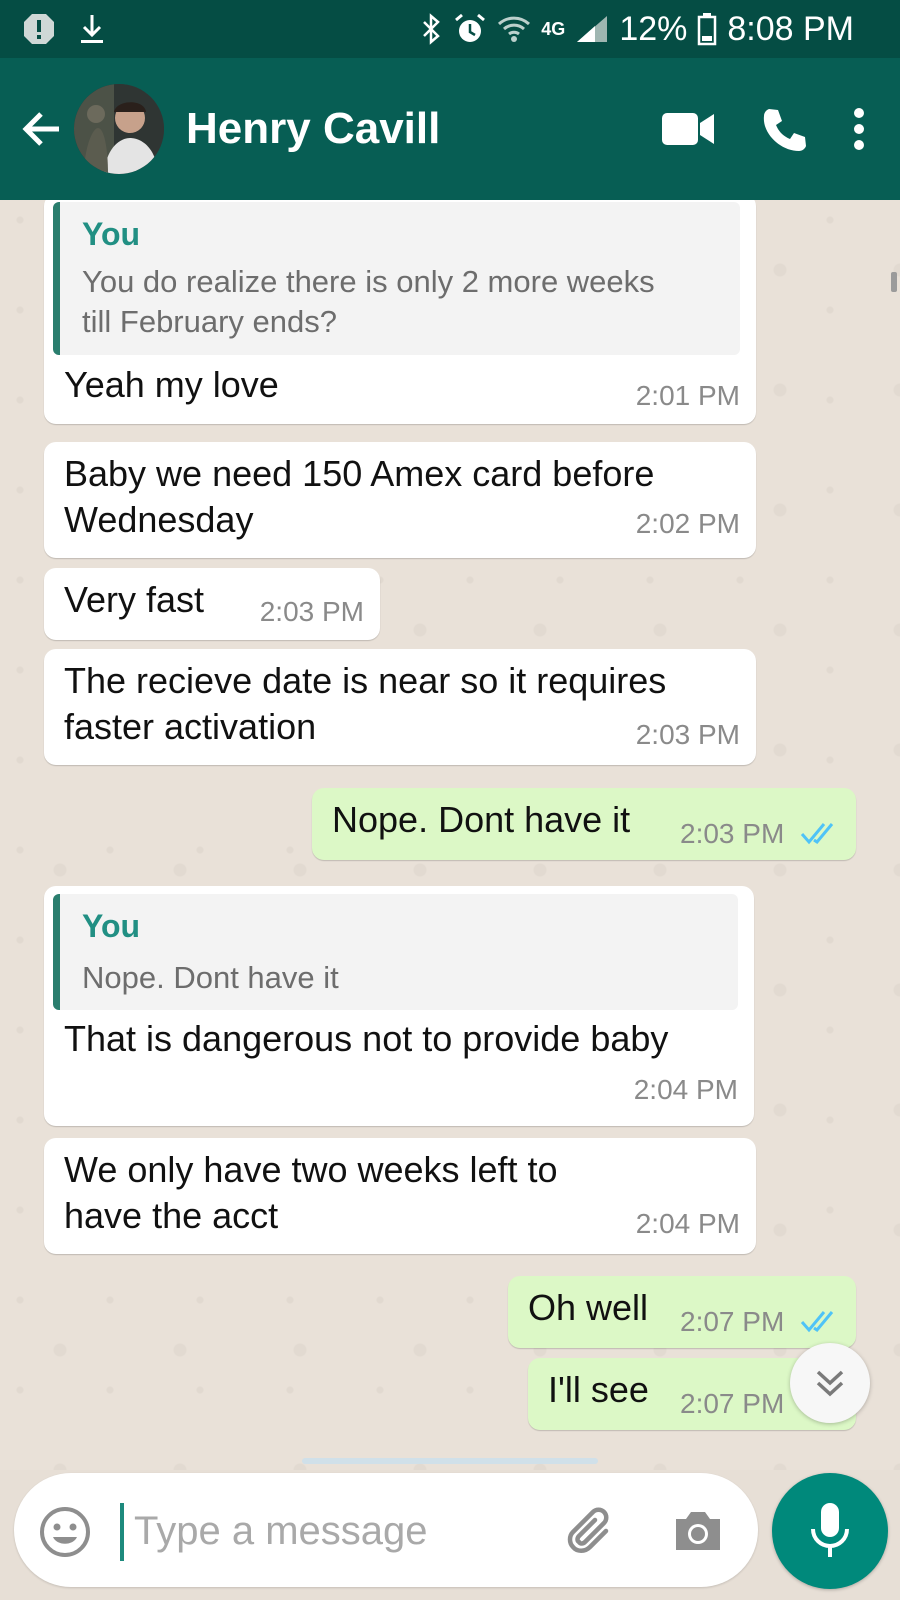  Describe the element at coordinates (687, 523) in the screenshot. I see `message-time: 2:02 PM` at that location.